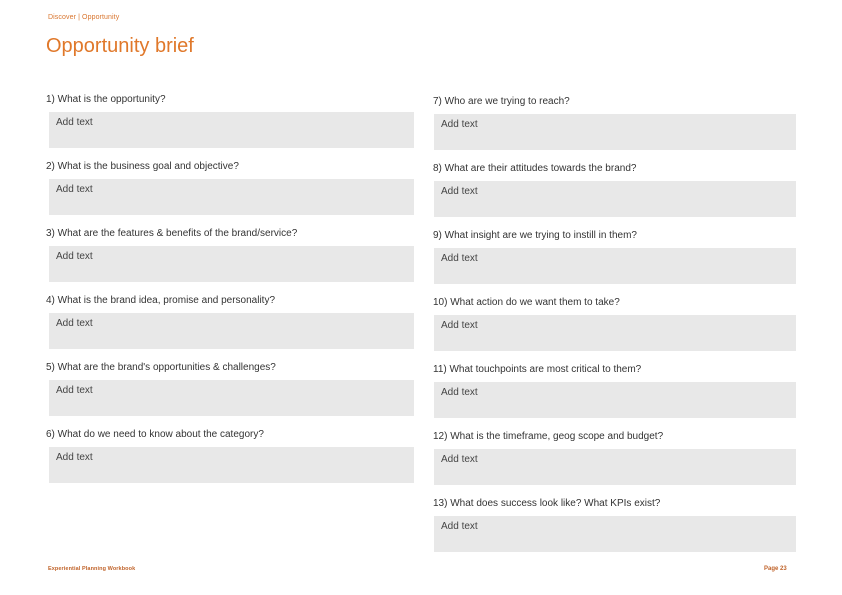  Describe the element at coordinates (615, 400) in the screenshot. I see `answer-11-field: Add text` at that location.